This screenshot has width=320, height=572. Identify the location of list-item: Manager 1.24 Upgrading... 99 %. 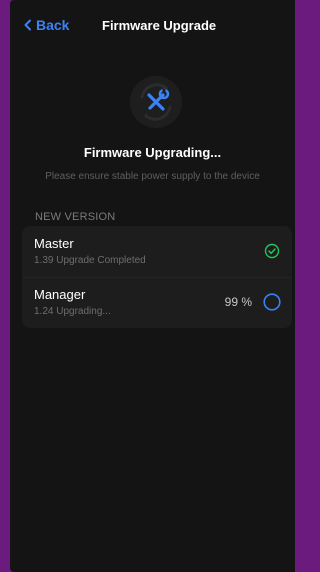
(157, 302).